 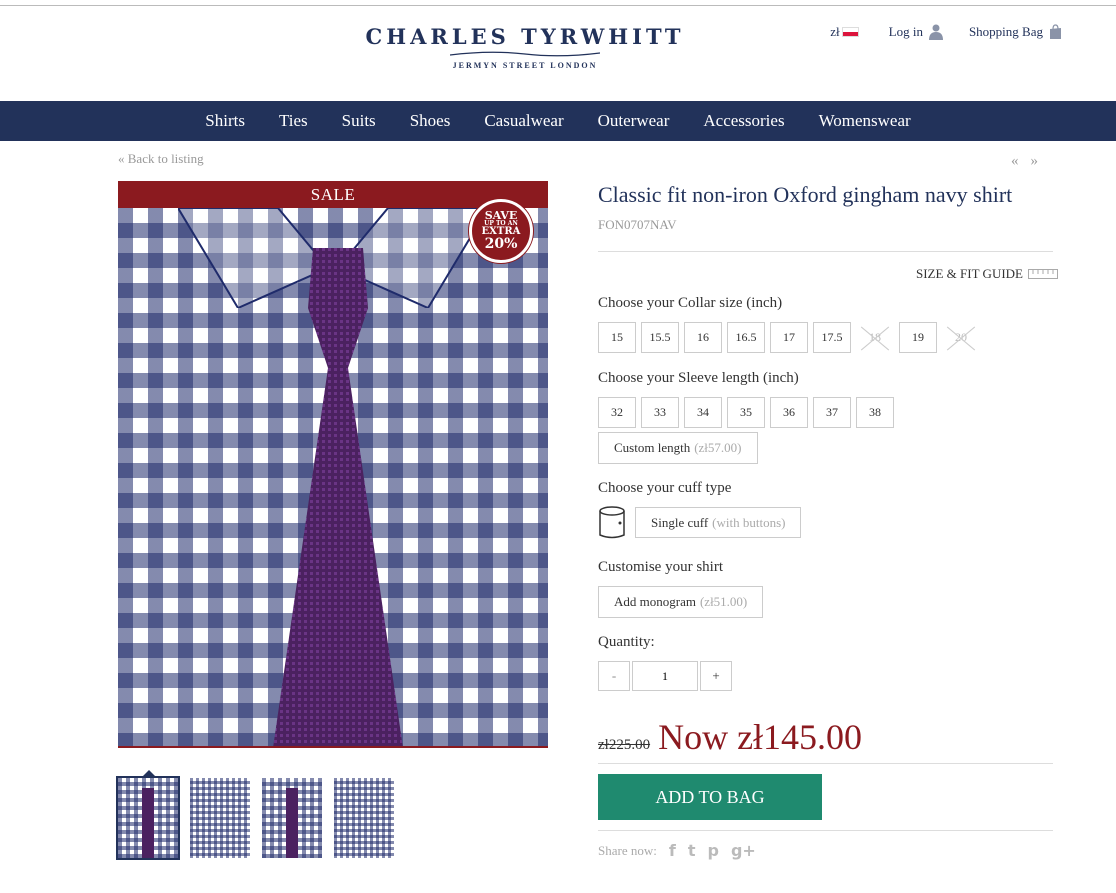 What do you see at coordinates (525, 65) in the screenshot?
I see `brand-tagline: JERMYN STREET LONDON` at bounding box center [525, 65].